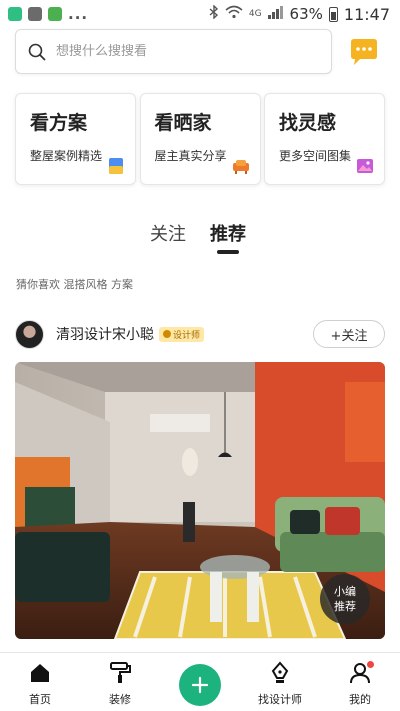  I want to click on sofa-icon, so click(240, 167).